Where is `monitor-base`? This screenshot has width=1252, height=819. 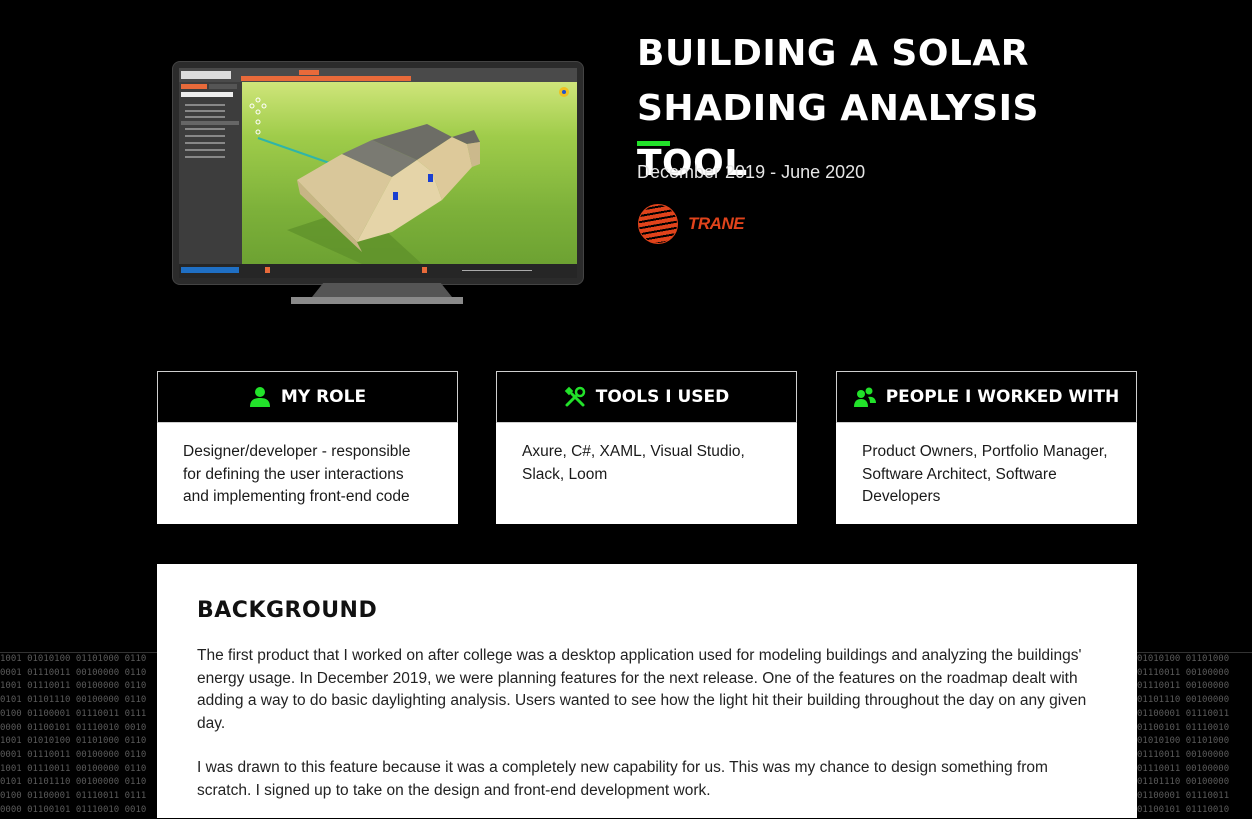 monitor-base is located at coordinates (377, 300).